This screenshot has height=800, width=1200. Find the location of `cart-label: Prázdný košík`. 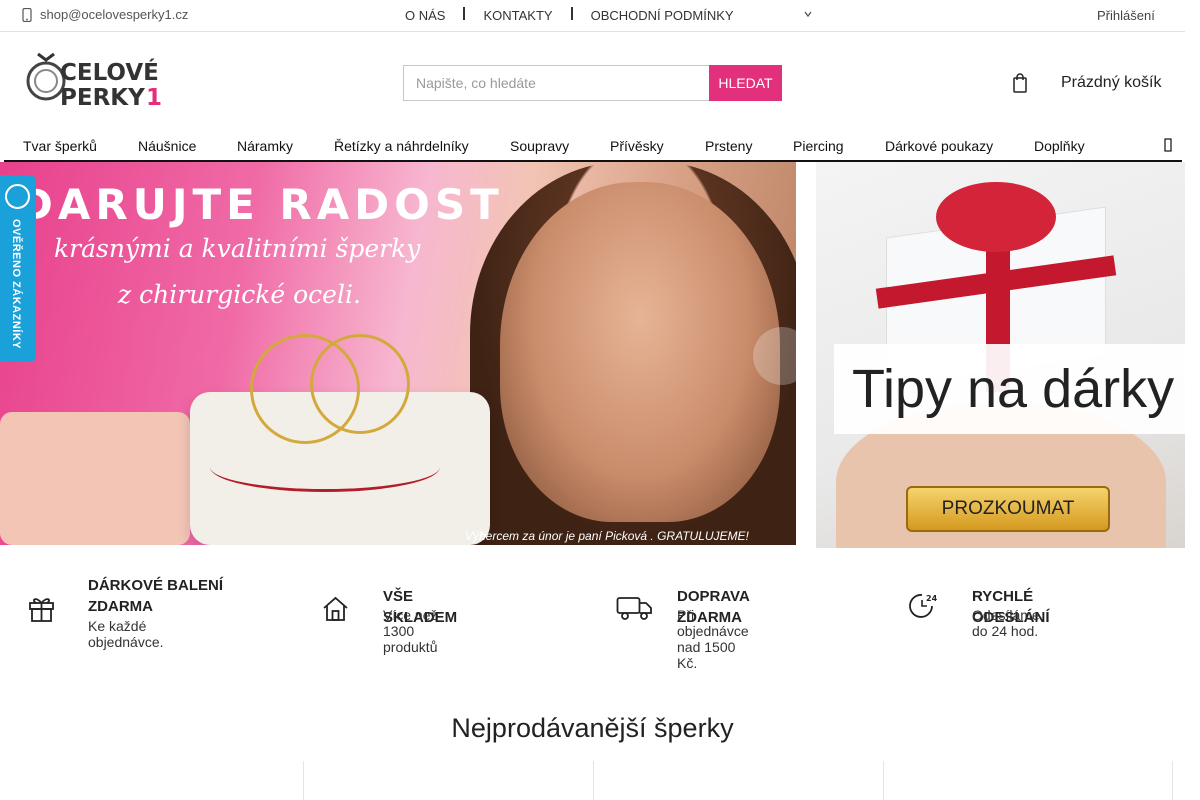

cart-label: Prázdný košík is located at coordinates (1111, 82).